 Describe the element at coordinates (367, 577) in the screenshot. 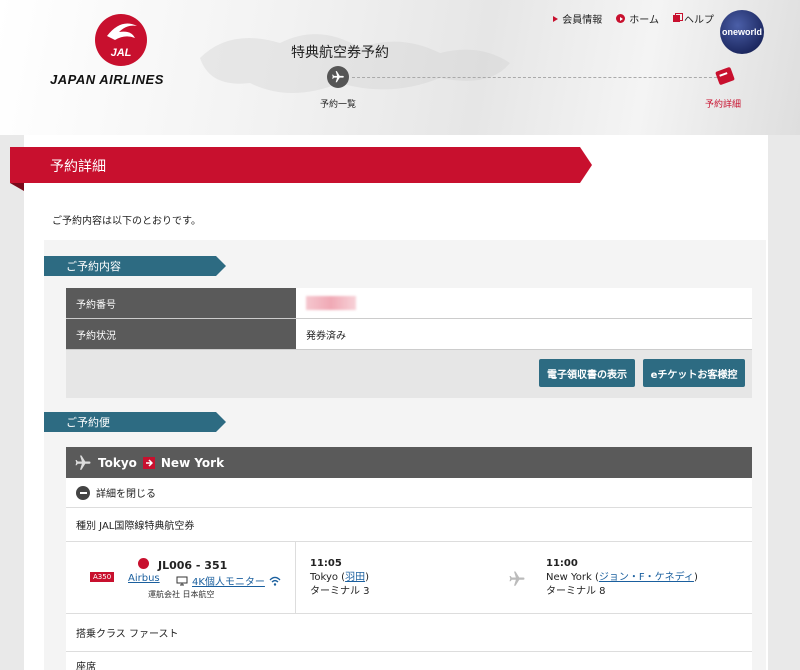

I see `departure-close-paren: )` at that location.